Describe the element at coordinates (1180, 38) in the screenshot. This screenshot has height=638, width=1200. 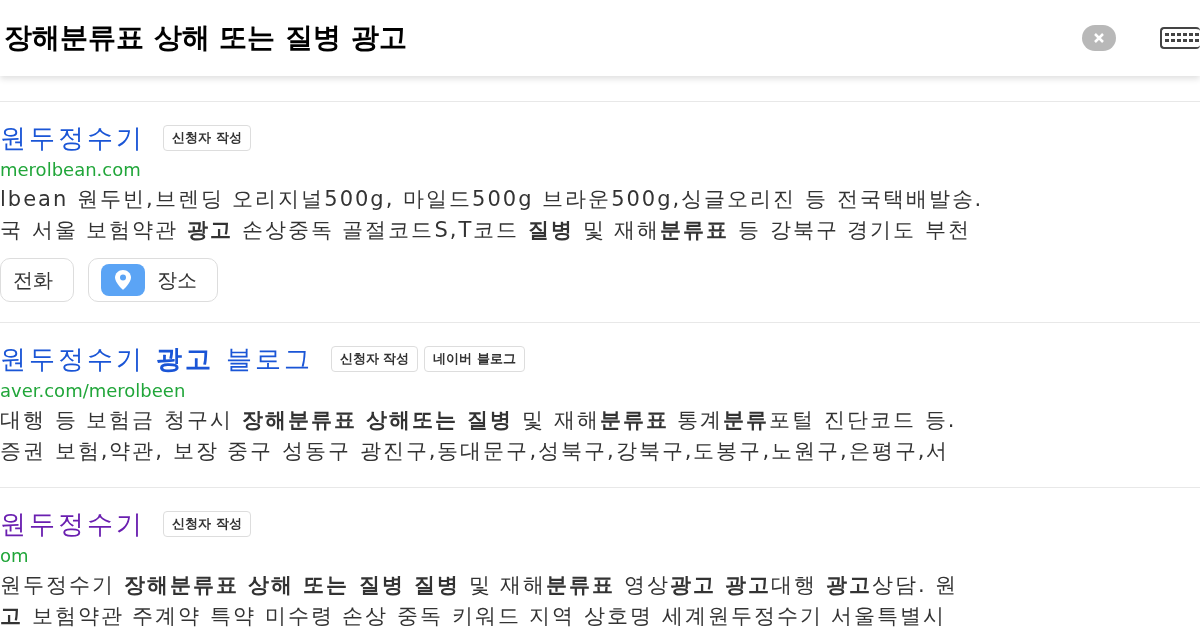
I see `keyboard-icon` at that location.